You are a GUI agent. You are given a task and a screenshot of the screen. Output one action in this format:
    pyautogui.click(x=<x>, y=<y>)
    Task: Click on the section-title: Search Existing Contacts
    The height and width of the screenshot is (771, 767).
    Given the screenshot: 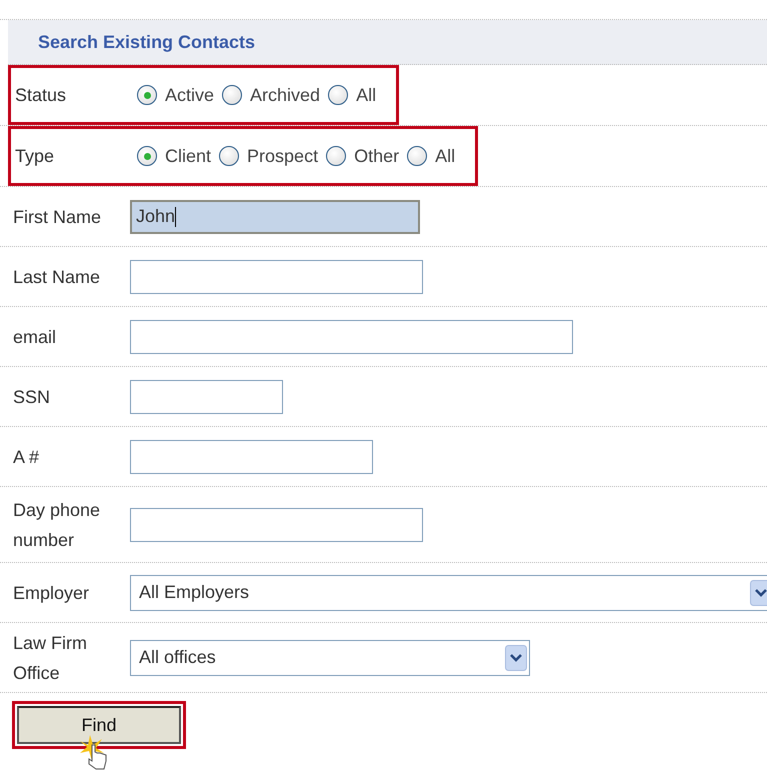 What is the action you would take?
    pyautogui.click(x=147, y=42)
    